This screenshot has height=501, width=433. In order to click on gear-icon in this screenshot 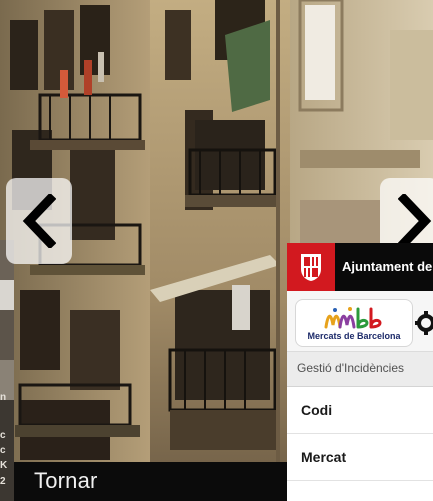, I will do `click(424, 323)`.